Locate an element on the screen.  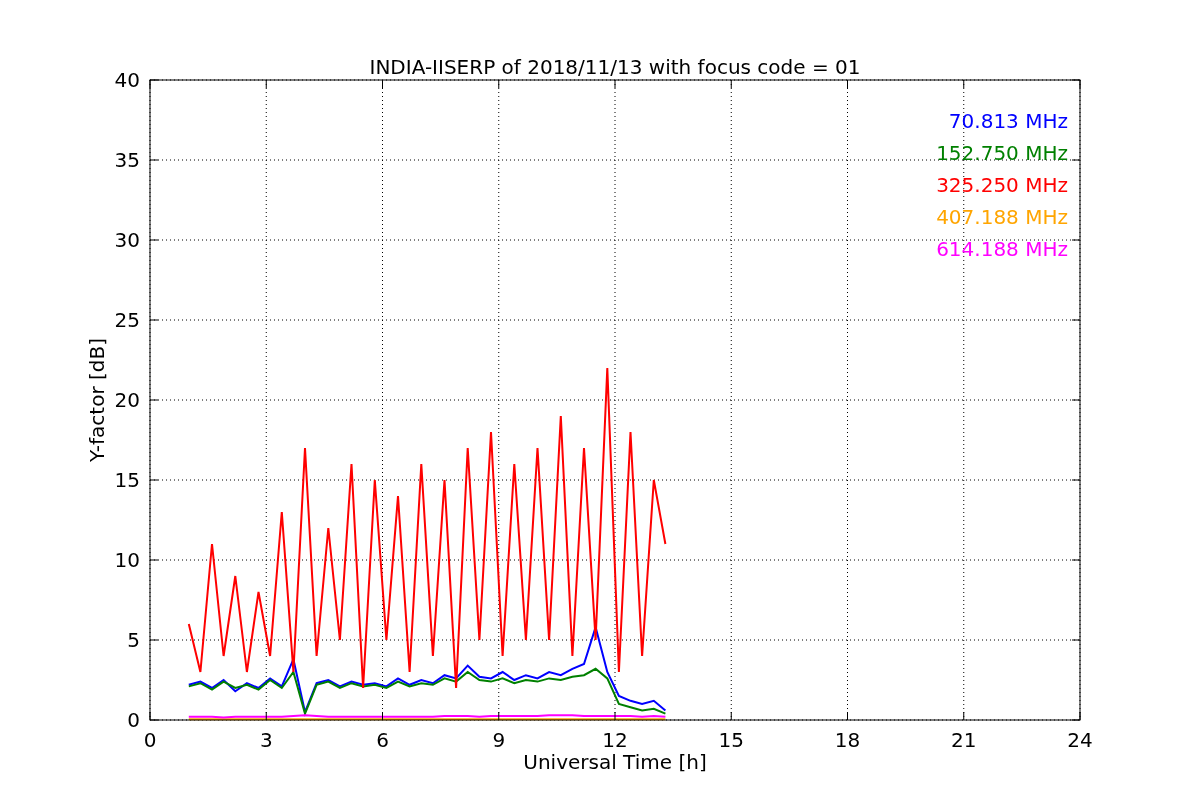
y-tick-label: 5 is located at coordinates (133, 640).